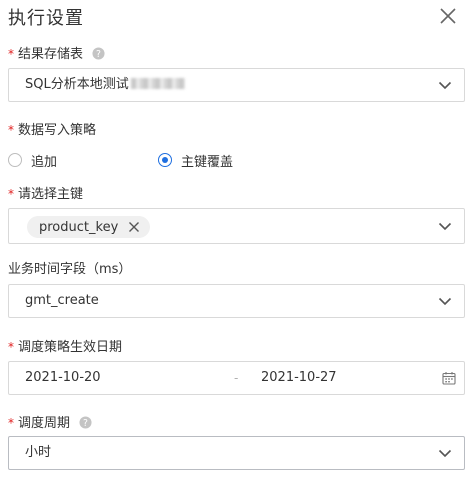 The image size is (474, 481). I want to click on effective-dates-label: * 调度策略生效日期, so click(65, 347).